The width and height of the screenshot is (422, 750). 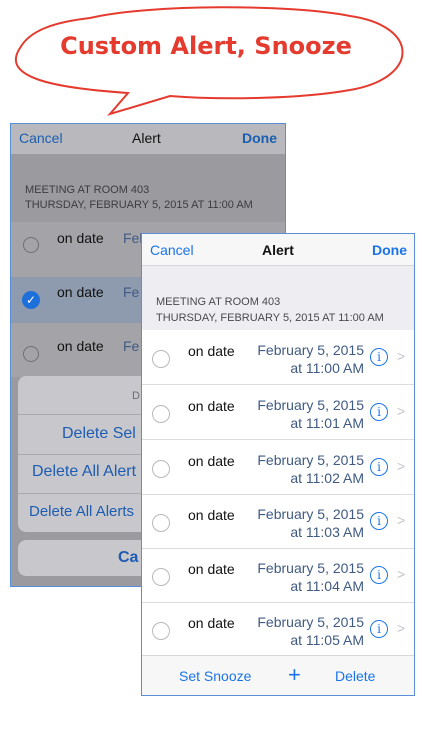 I want to click on delete-button: Delete, so click(x=355, y=676).